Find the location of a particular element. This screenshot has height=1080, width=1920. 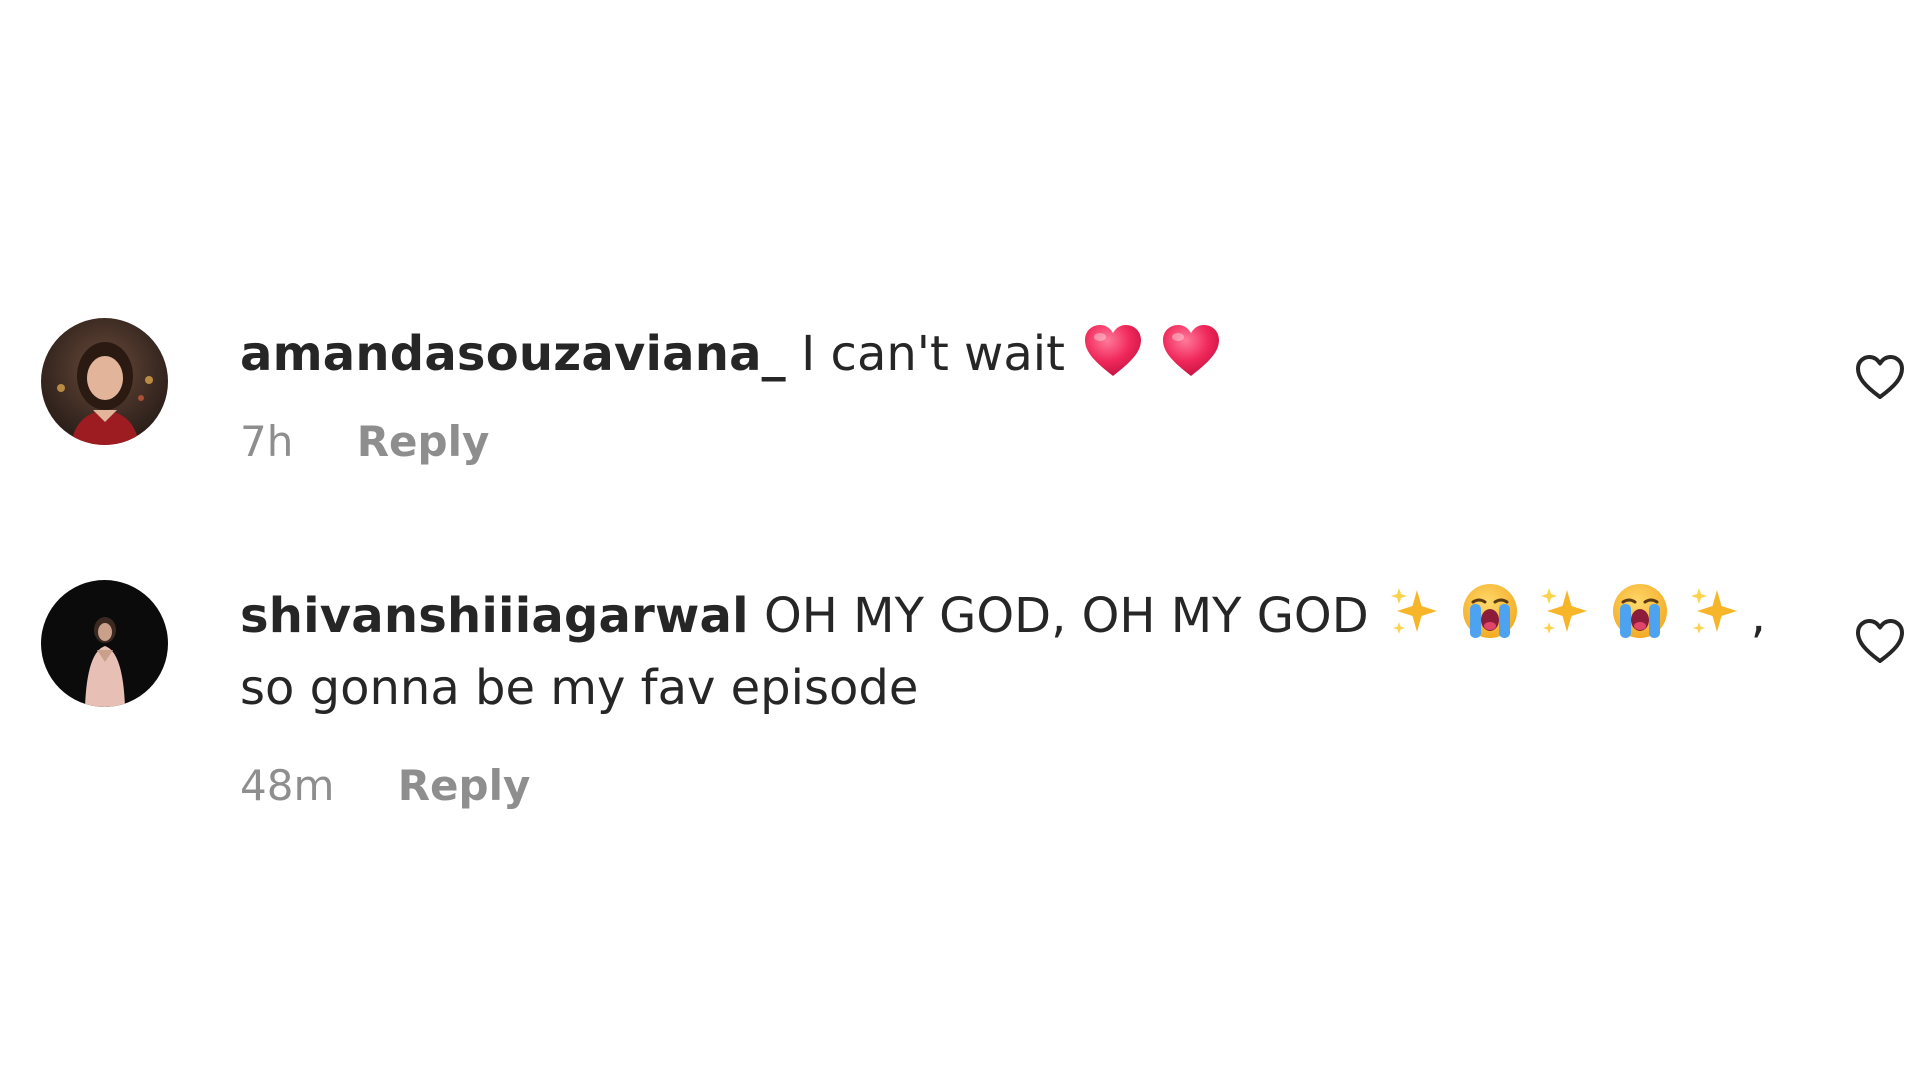

comment-text: I can't wait is located at coordinates (933, 354).